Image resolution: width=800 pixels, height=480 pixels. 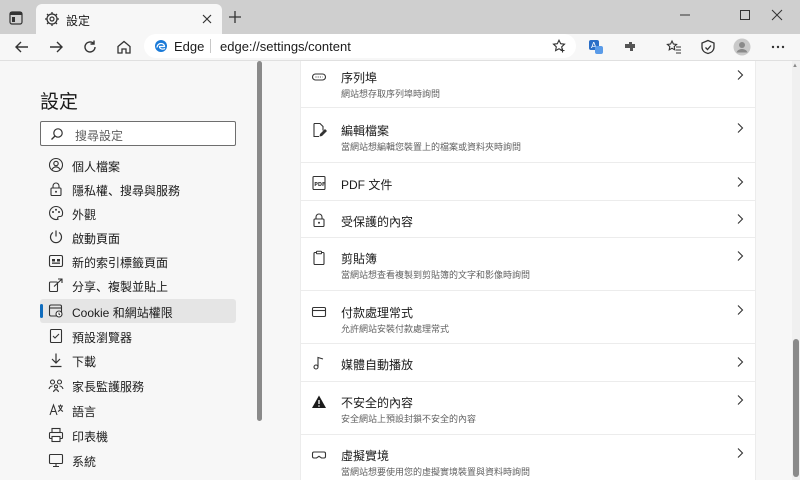 What do you see at coordinates (56, 385) in the screenshot?
I see `family-icon` at bounding box center [56, 385].